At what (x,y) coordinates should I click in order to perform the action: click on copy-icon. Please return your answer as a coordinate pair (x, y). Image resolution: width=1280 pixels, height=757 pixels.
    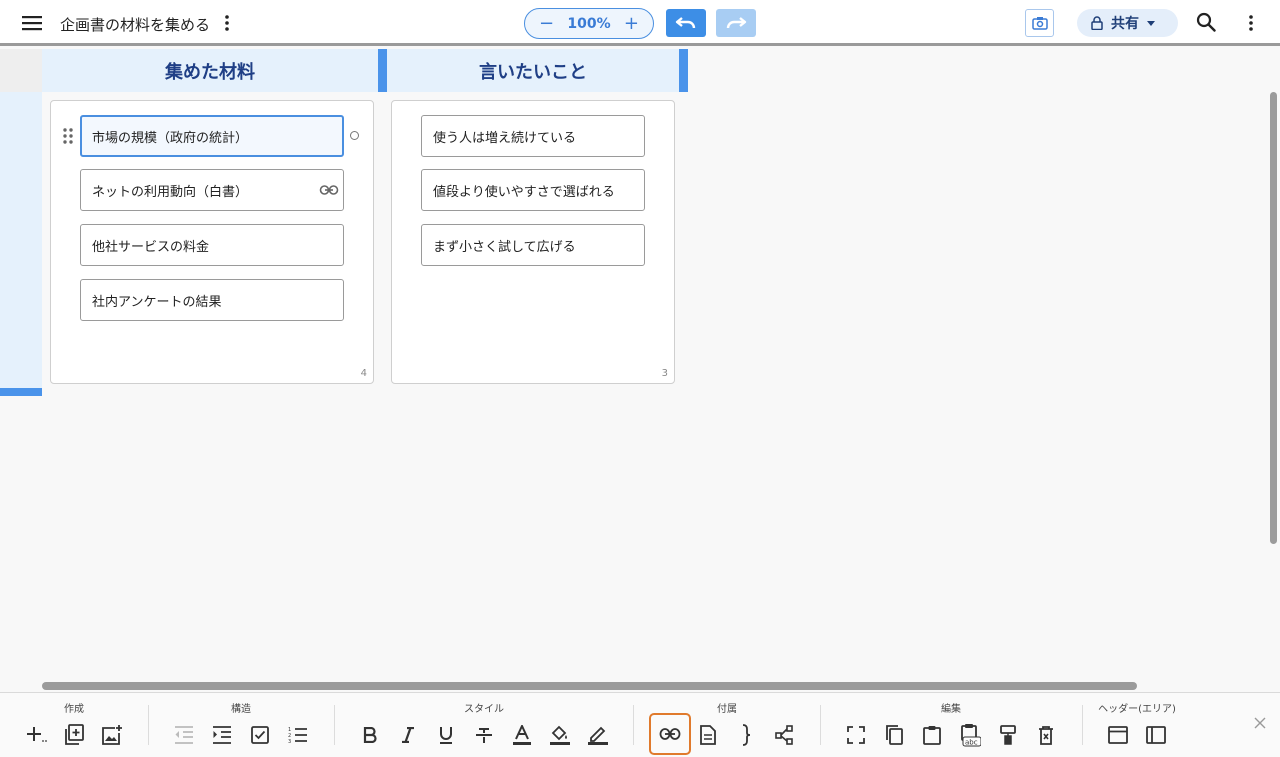
    Looking at the image, I should click on (894, 735).